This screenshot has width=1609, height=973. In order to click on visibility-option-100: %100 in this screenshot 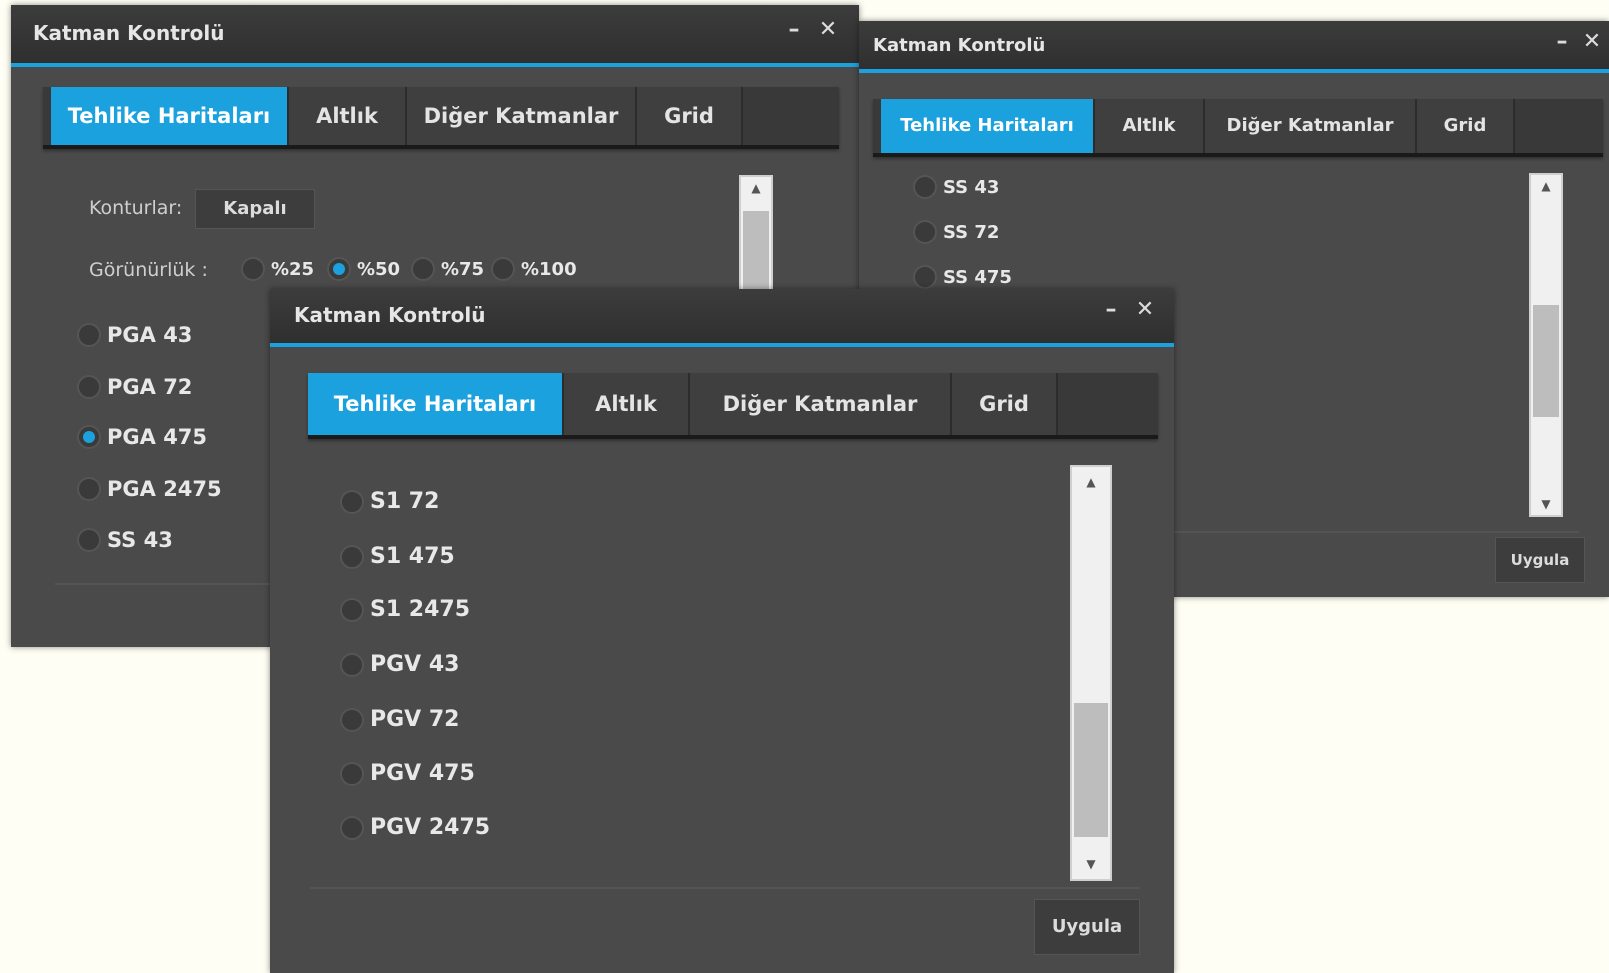, I will do `click(534, 269)`.